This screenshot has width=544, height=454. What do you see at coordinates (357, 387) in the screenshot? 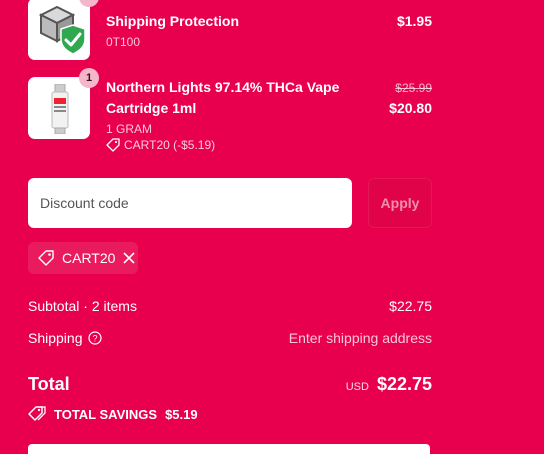
I see `currency-code: USD` at bounding box center [357, 387].